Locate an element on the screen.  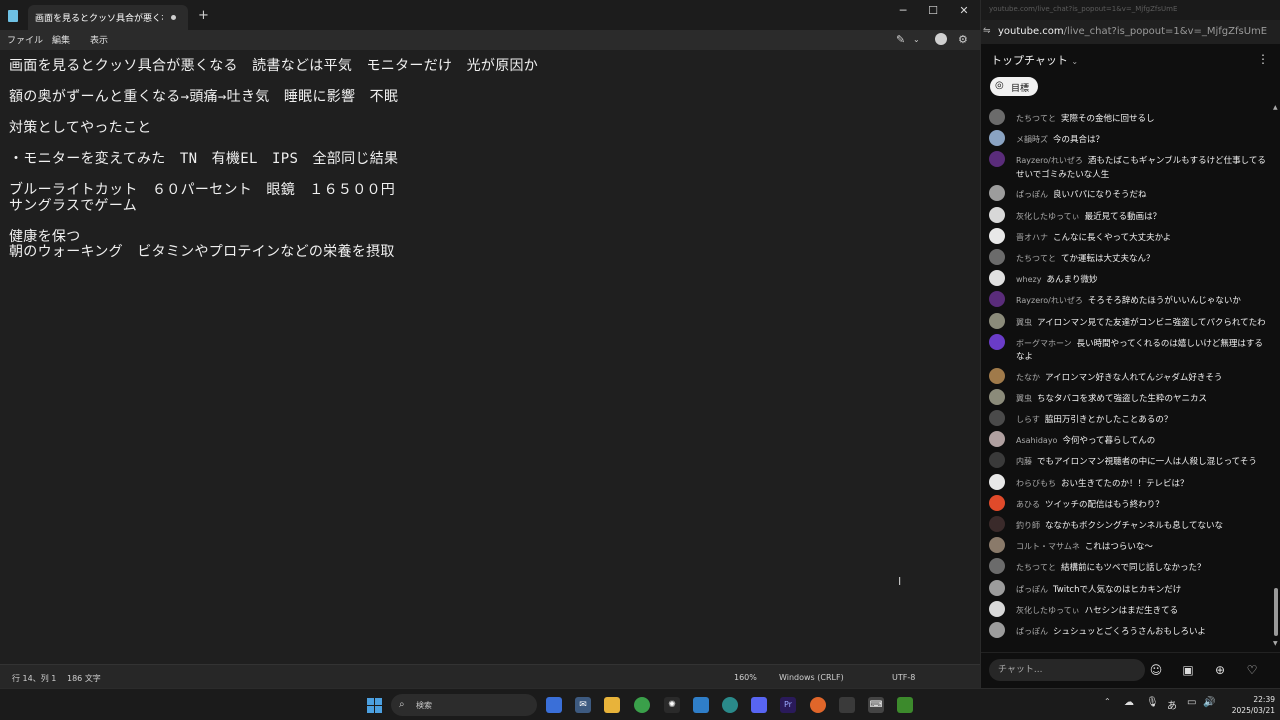
chat-message: 内藤 でもアイロンマン視聴者の中に一人は人殺し混じってそう is located at coordinates (1127, 459).